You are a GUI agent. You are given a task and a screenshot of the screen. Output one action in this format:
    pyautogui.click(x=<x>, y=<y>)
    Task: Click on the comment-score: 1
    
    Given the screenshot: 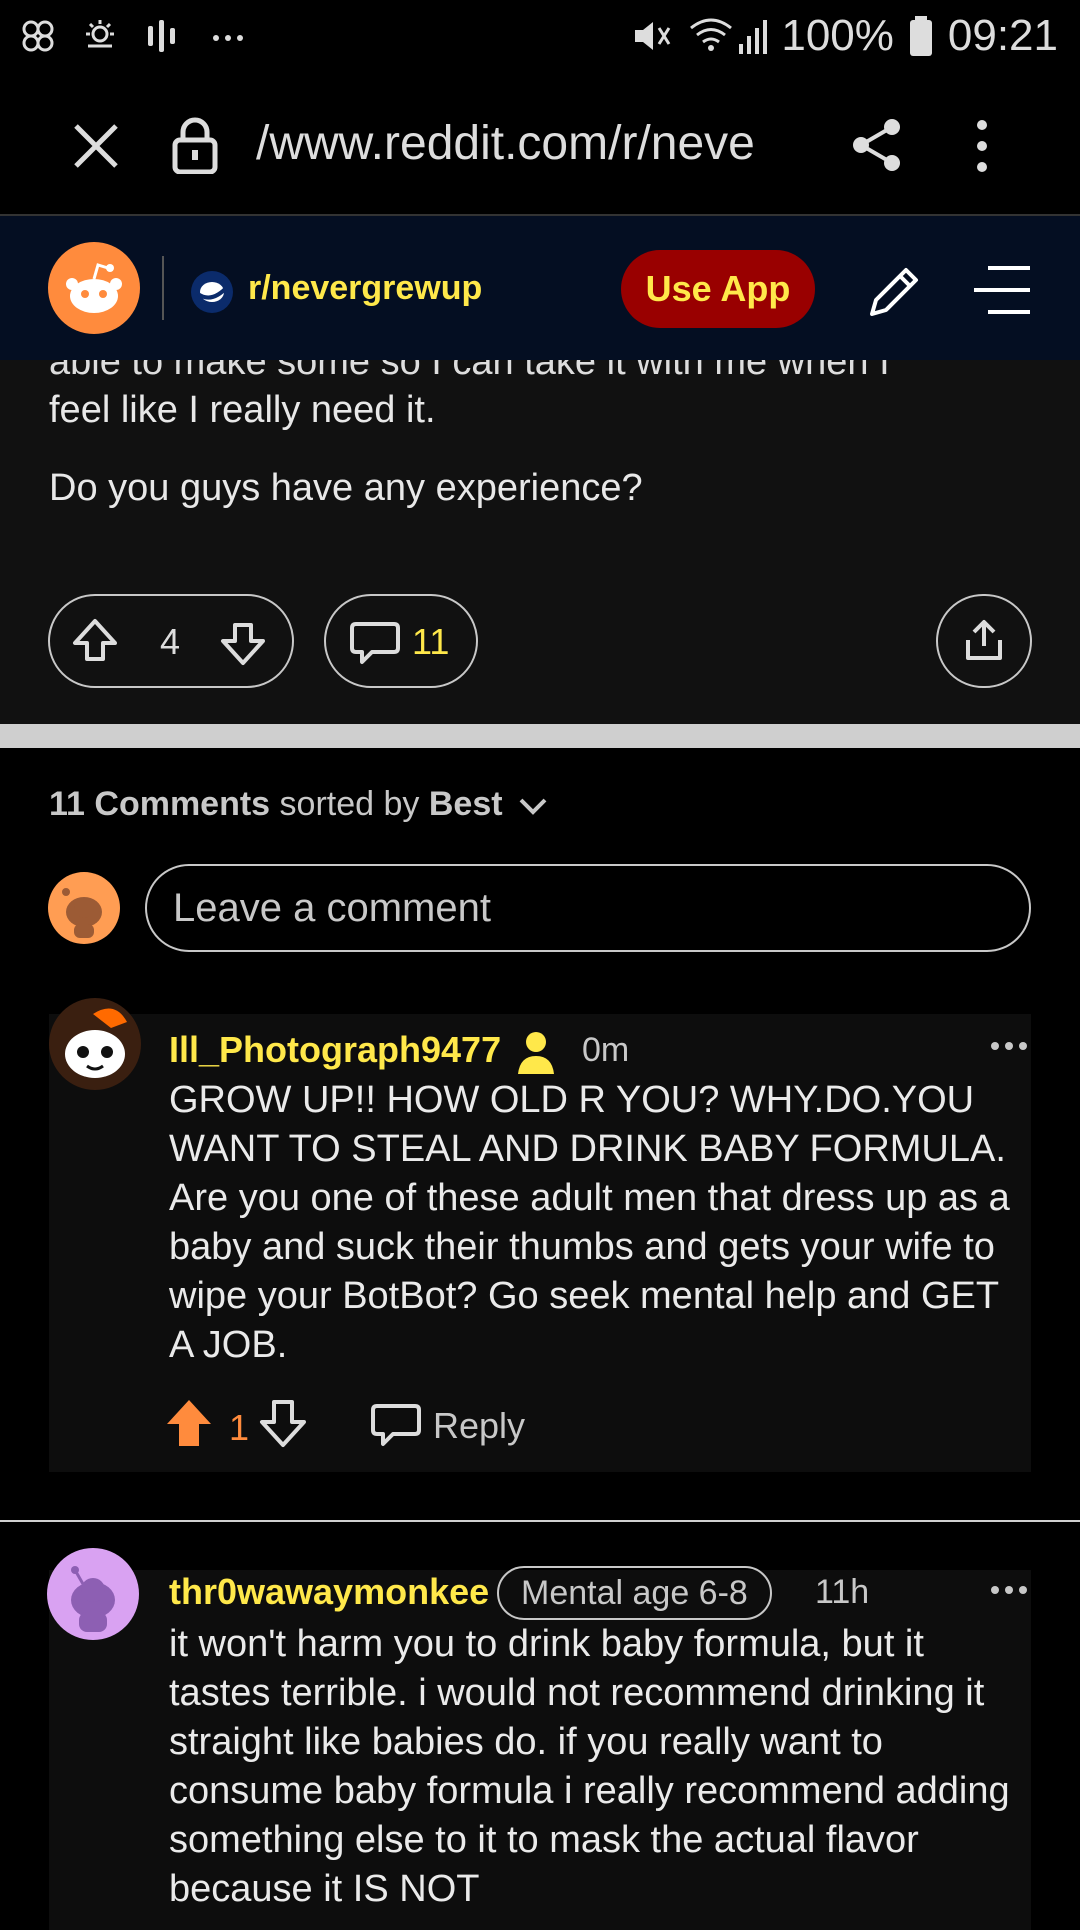 What is the action you would take?
    pyautogui.click(x=239, y=1427)
    